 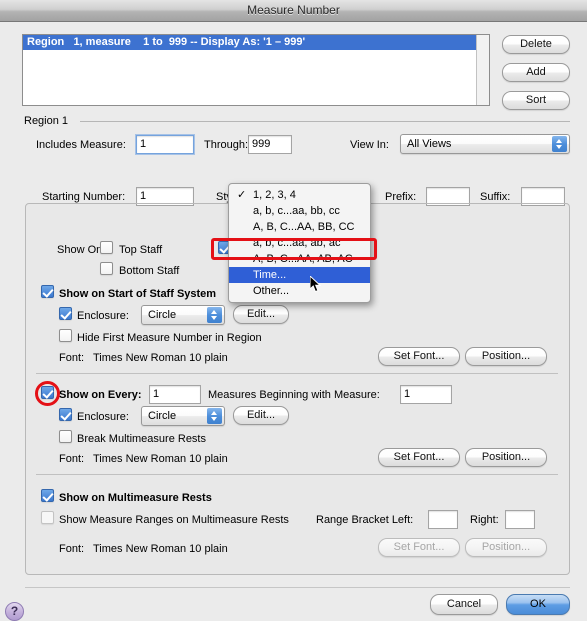 I want to click on measures-beginning-label: Measures Beginning with Measure:, so click(x=294, y=395).